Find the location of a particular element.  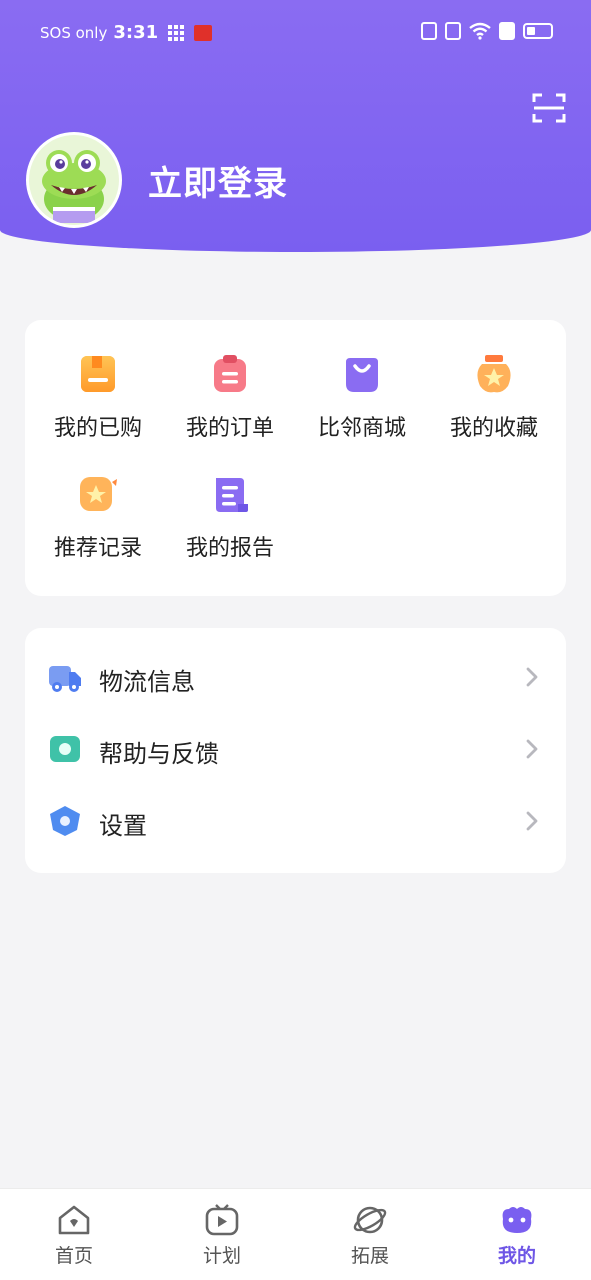

recommend-icon is located at coordinates (98, 494).